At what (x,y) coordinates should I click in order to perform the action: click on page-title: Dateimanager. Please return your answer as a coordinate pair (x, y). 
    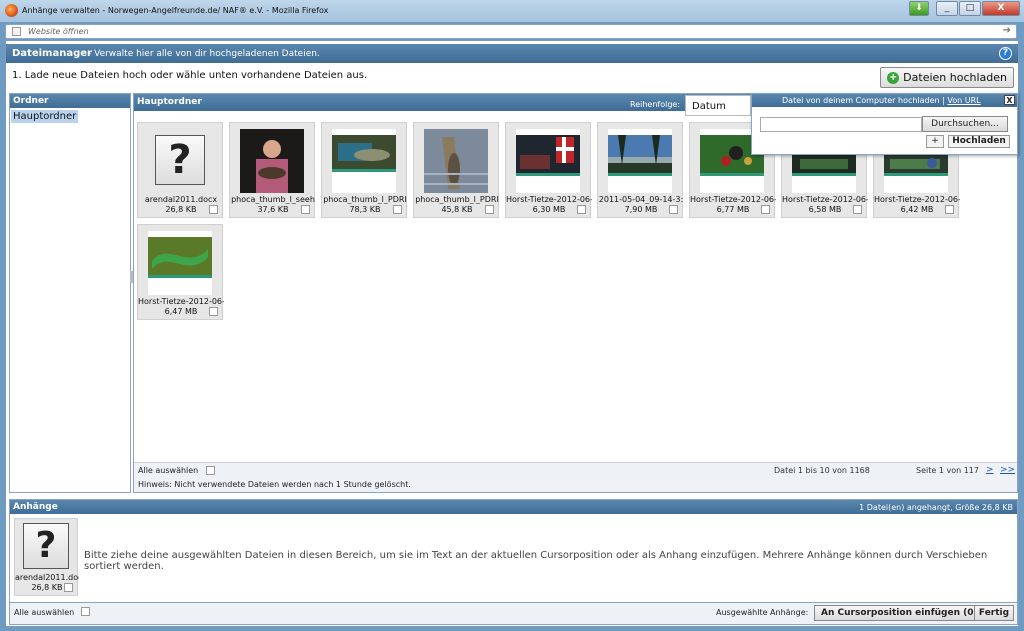
    Looking at the image, I should click on (52, 53).